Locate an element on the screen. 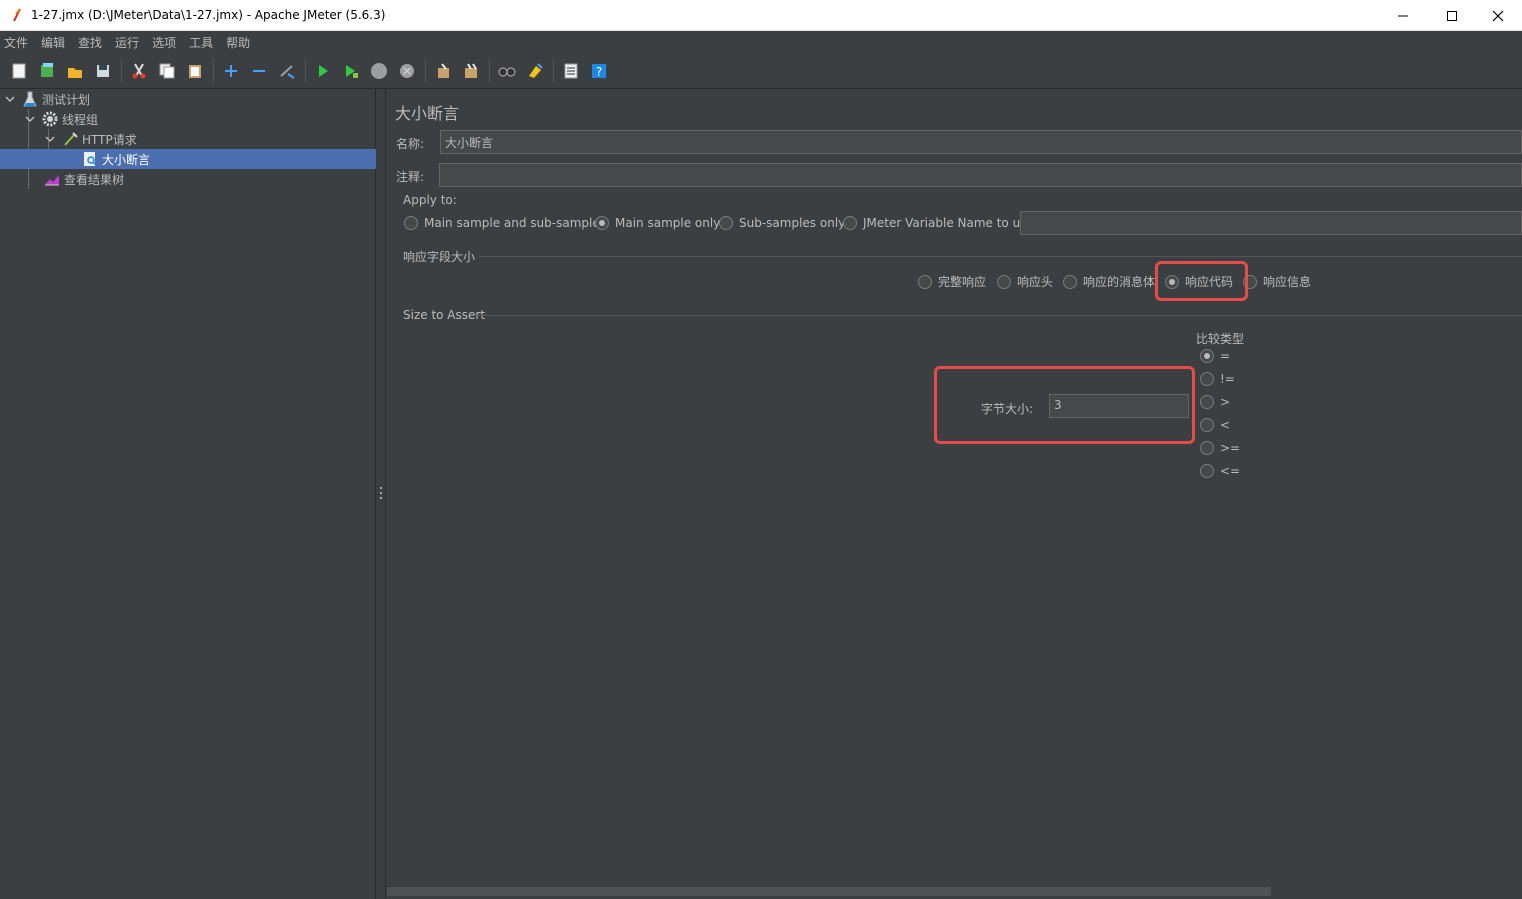  start-no-pause-icon is located at coordinates (351, 71).